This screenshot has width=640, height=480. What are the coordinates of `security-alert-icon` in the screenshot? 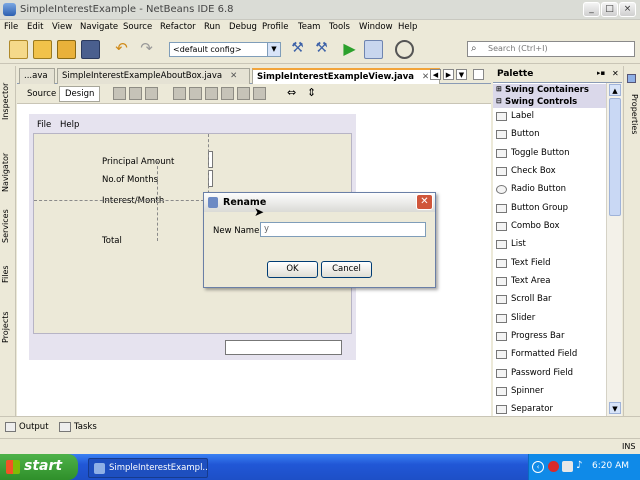 It's located at (553, 466).